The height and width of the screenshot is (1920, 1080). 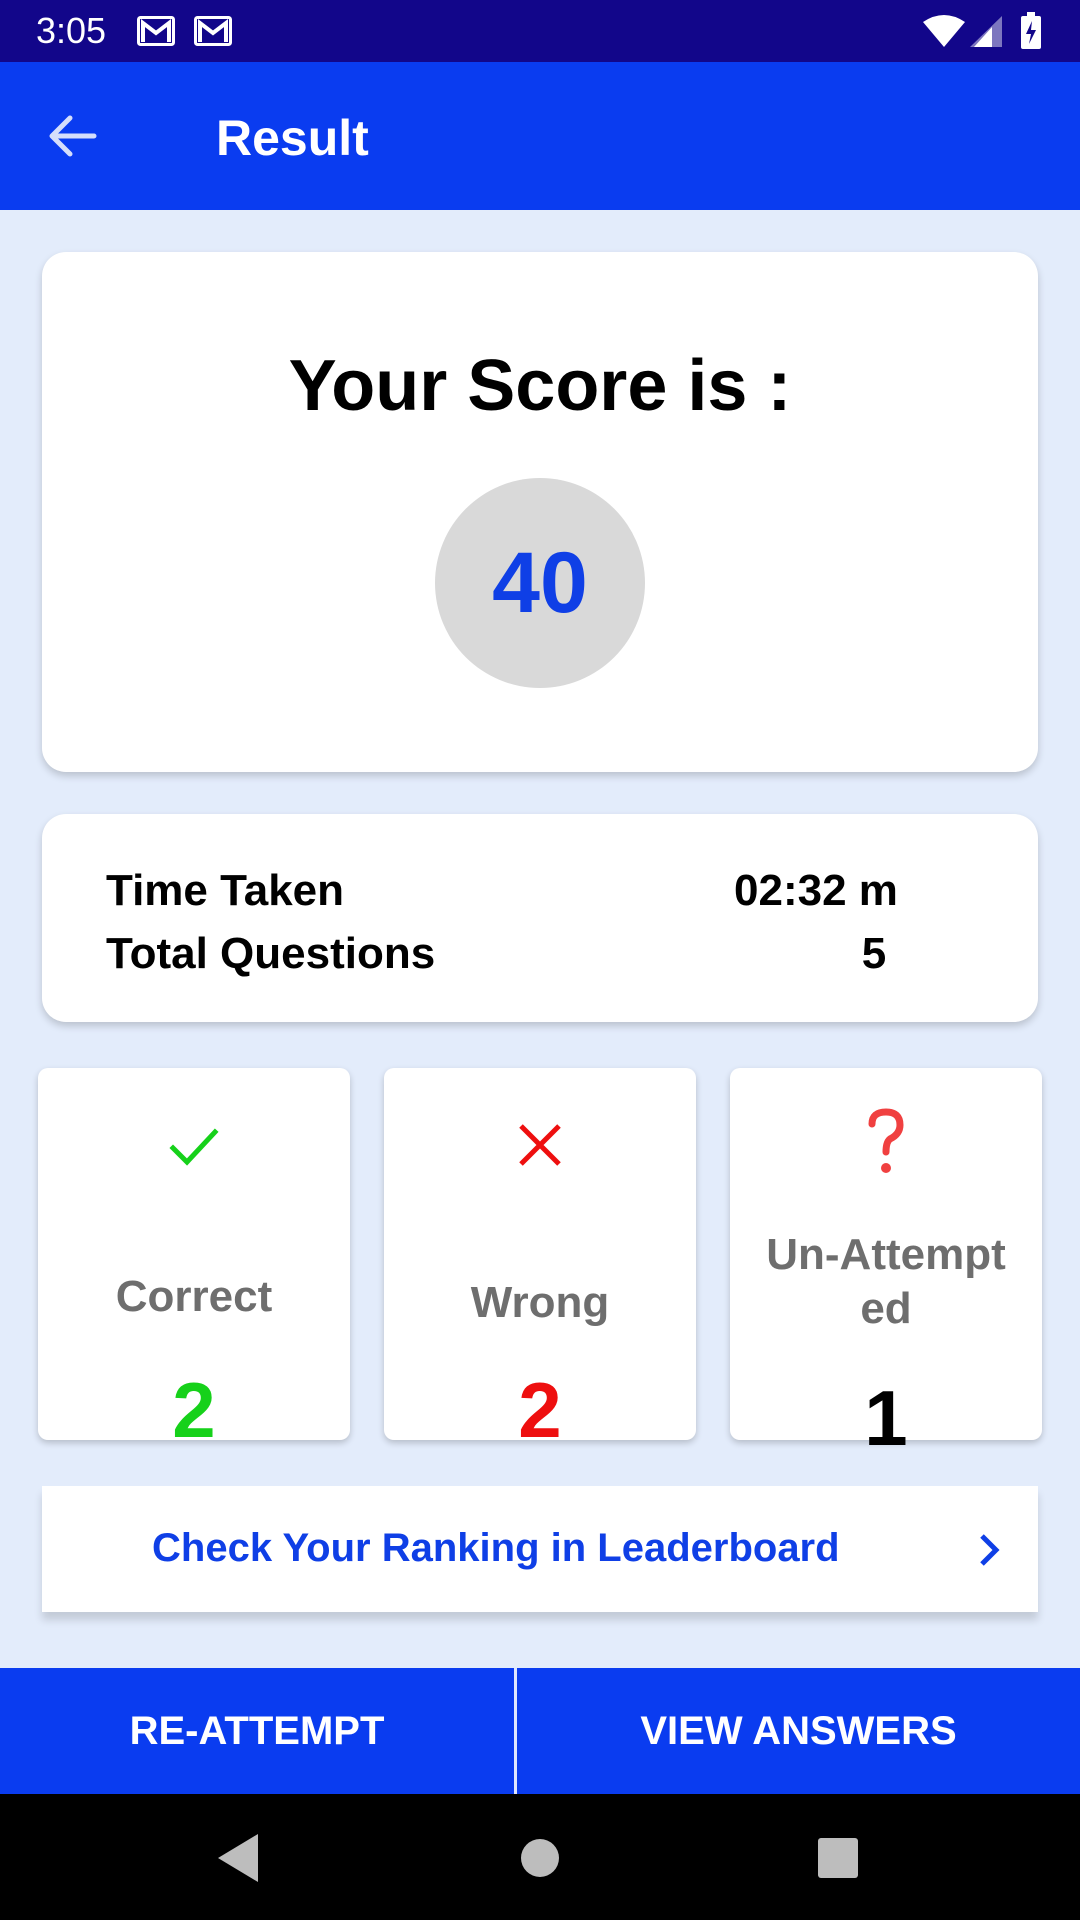 What do you see at coordinates (816, 890) in the screenshot?
I see `time-taken-value: 02:32 m` at bounding box center [816, 890].